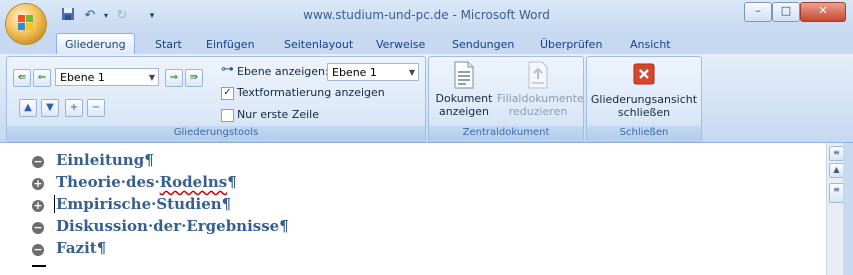  What do you see at coordinates (168, 45) in the screenshot?
I see `tab-start: Start` at bounding box center [168, 45].